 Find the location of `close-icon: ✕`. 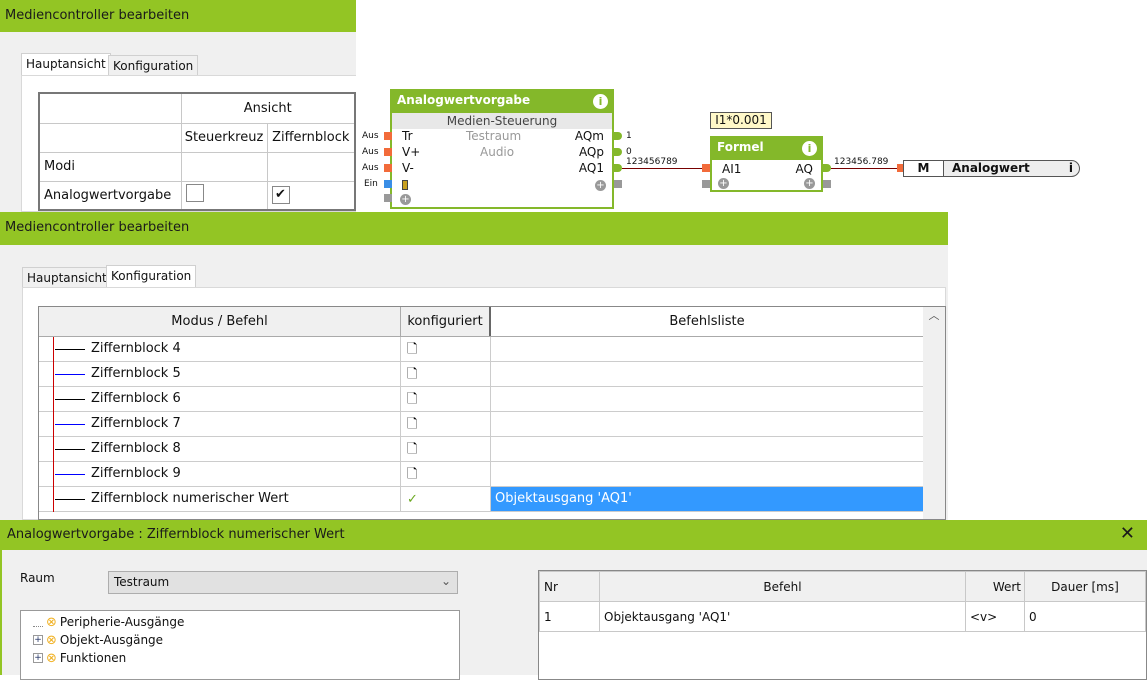

close-icon: ✕ is located at coordinates (1127, 533).